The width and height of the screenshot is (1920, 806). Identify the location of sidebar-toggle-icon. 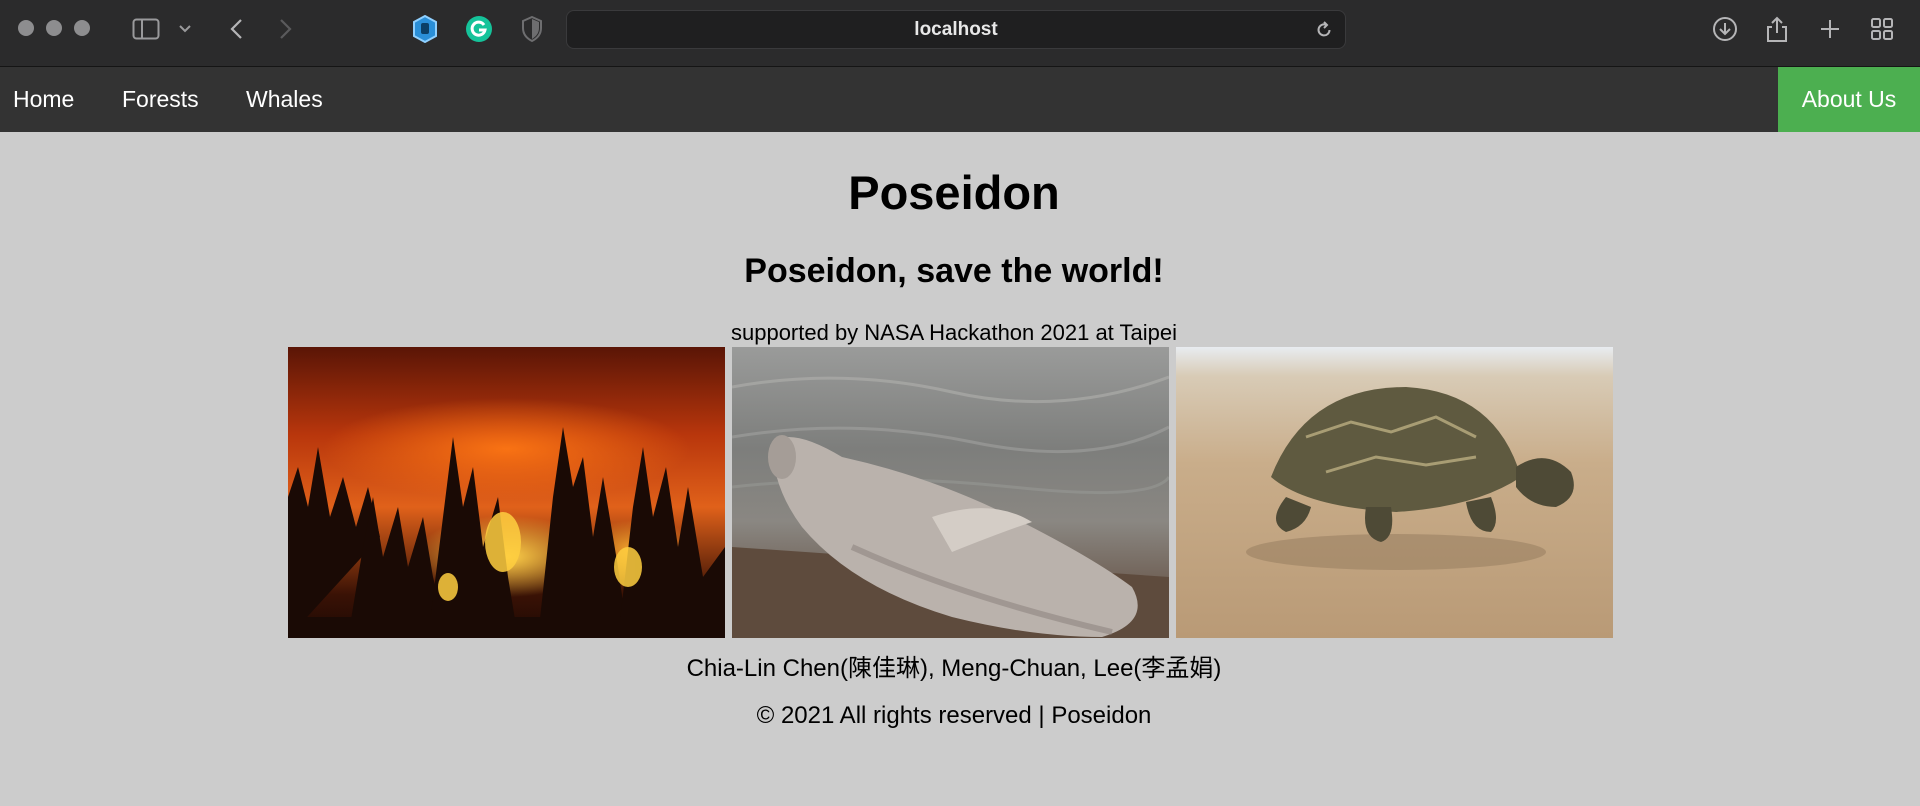
(146, 29).